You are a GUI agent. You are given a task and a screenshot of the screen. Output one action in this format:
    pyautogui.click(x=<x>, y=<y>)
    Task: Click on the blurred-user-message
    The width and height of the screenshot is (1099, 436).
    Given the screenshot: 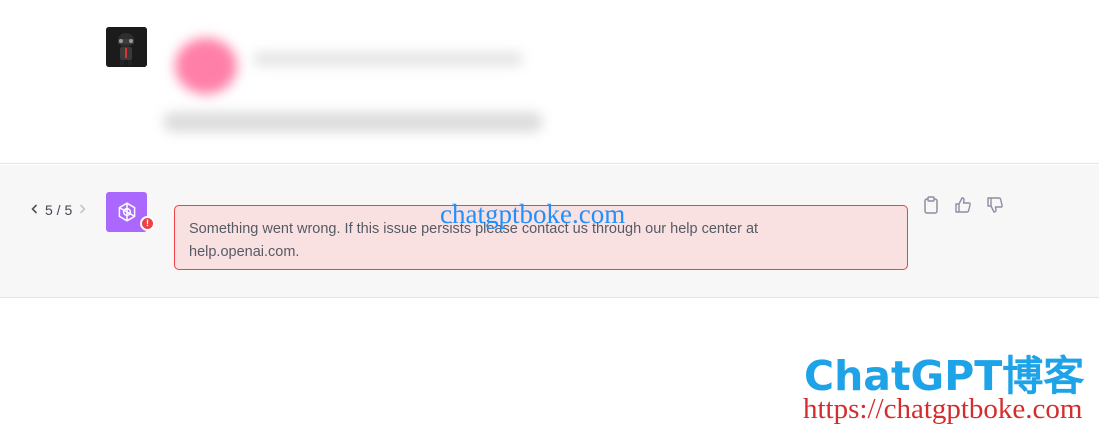 What is the action you would take?
    pyautogui.click(x=363, y=86)
    